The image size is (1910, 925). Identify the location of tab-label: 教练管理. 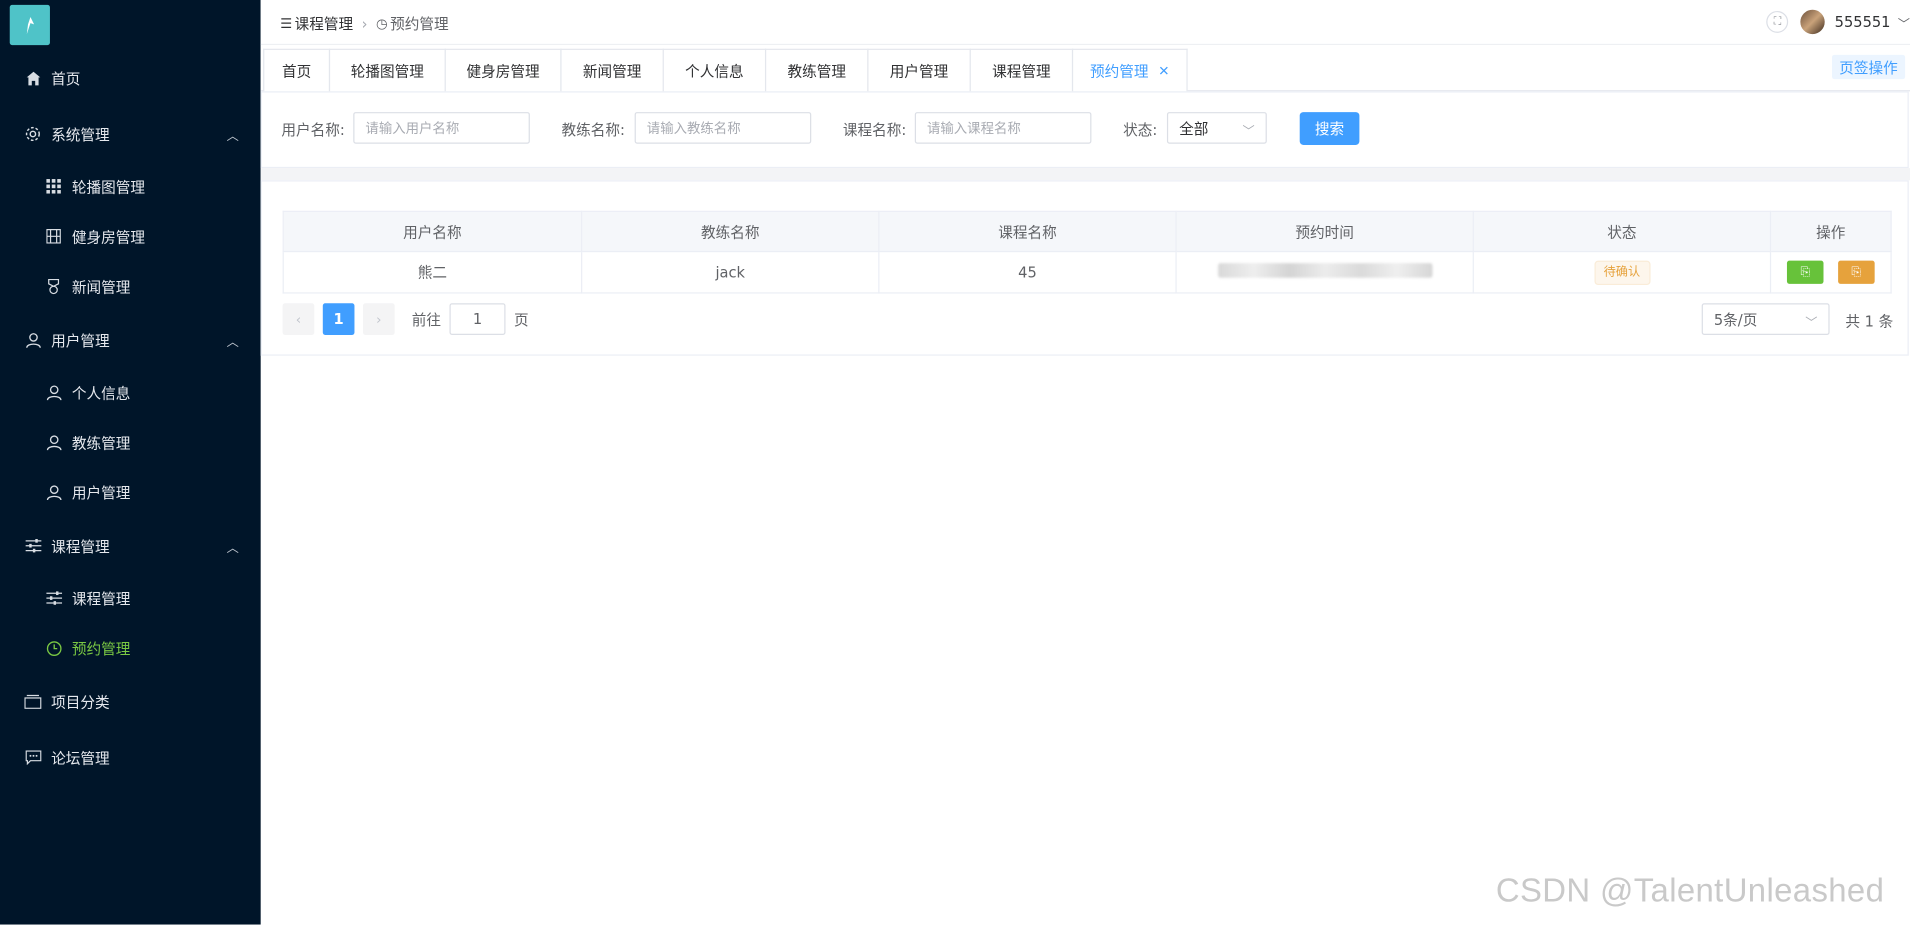
(816, 71).